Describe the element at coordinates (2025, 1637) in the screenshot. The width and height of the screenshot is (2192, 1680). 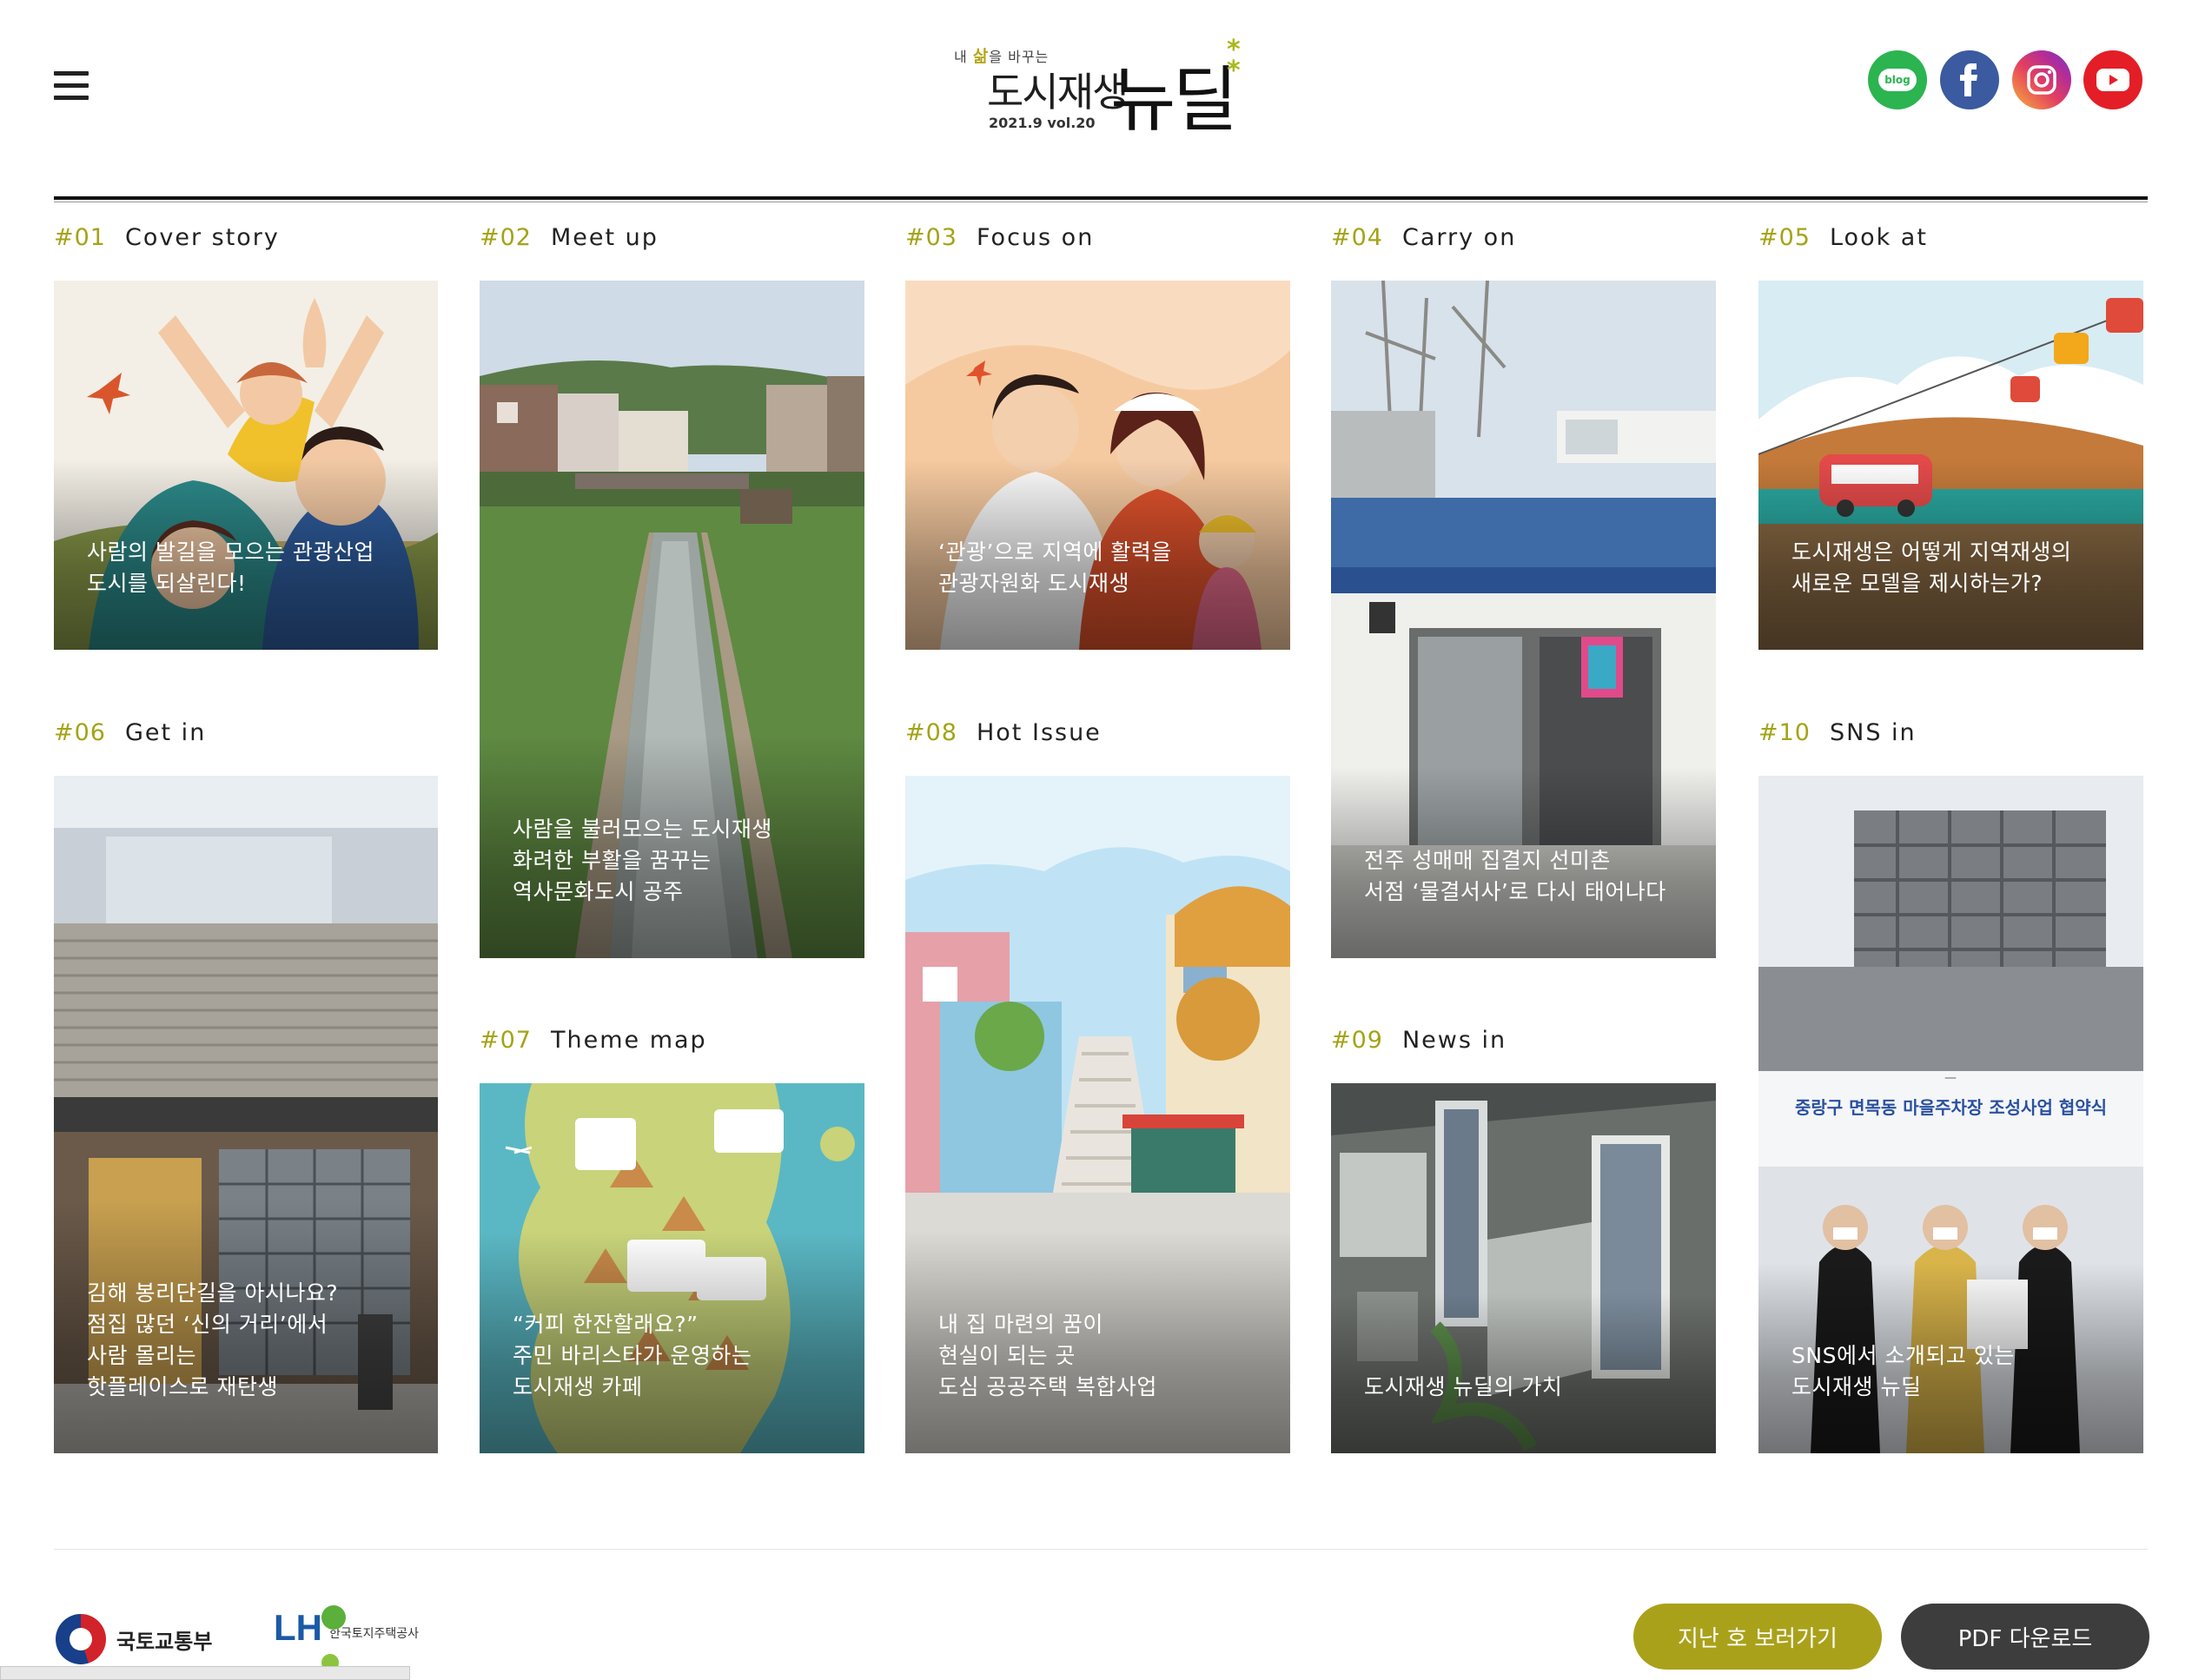
I see `pdf-download-button: PDF 다운로드` at that location.